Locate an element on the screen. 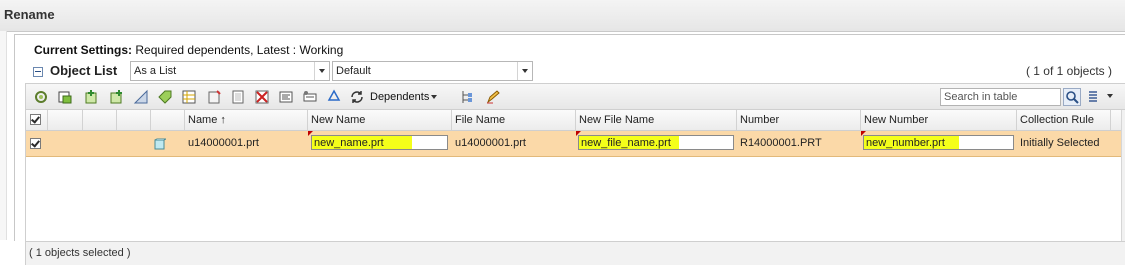 The height and width of the screenshot is (265, 1125). filter-select-value: Default is located at coordinates (353, 71).